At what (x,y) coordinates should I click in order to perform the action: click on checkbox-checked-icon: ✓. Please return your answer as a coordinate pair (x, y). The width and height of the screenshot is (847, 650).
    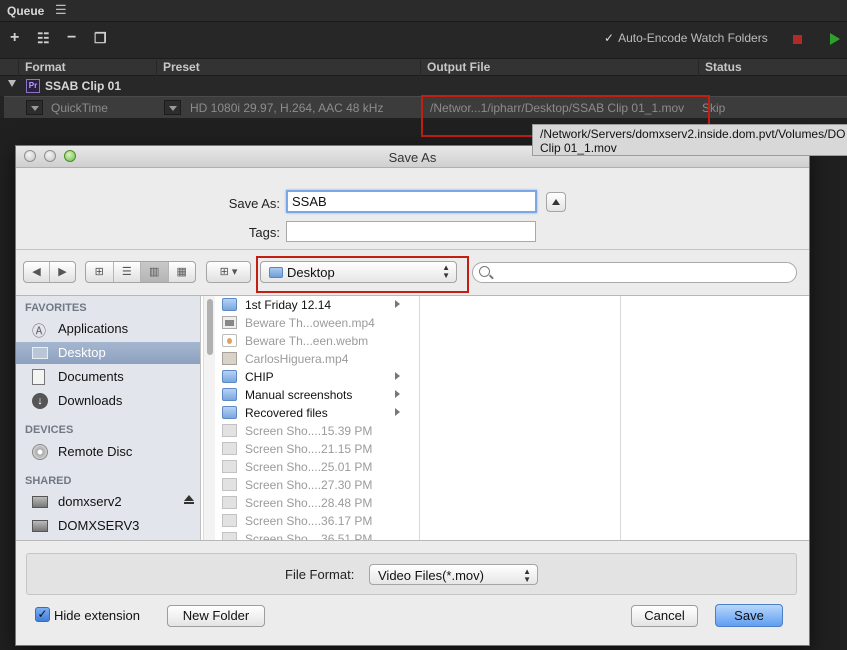
    Looking at the image, I should click on (42, 614).